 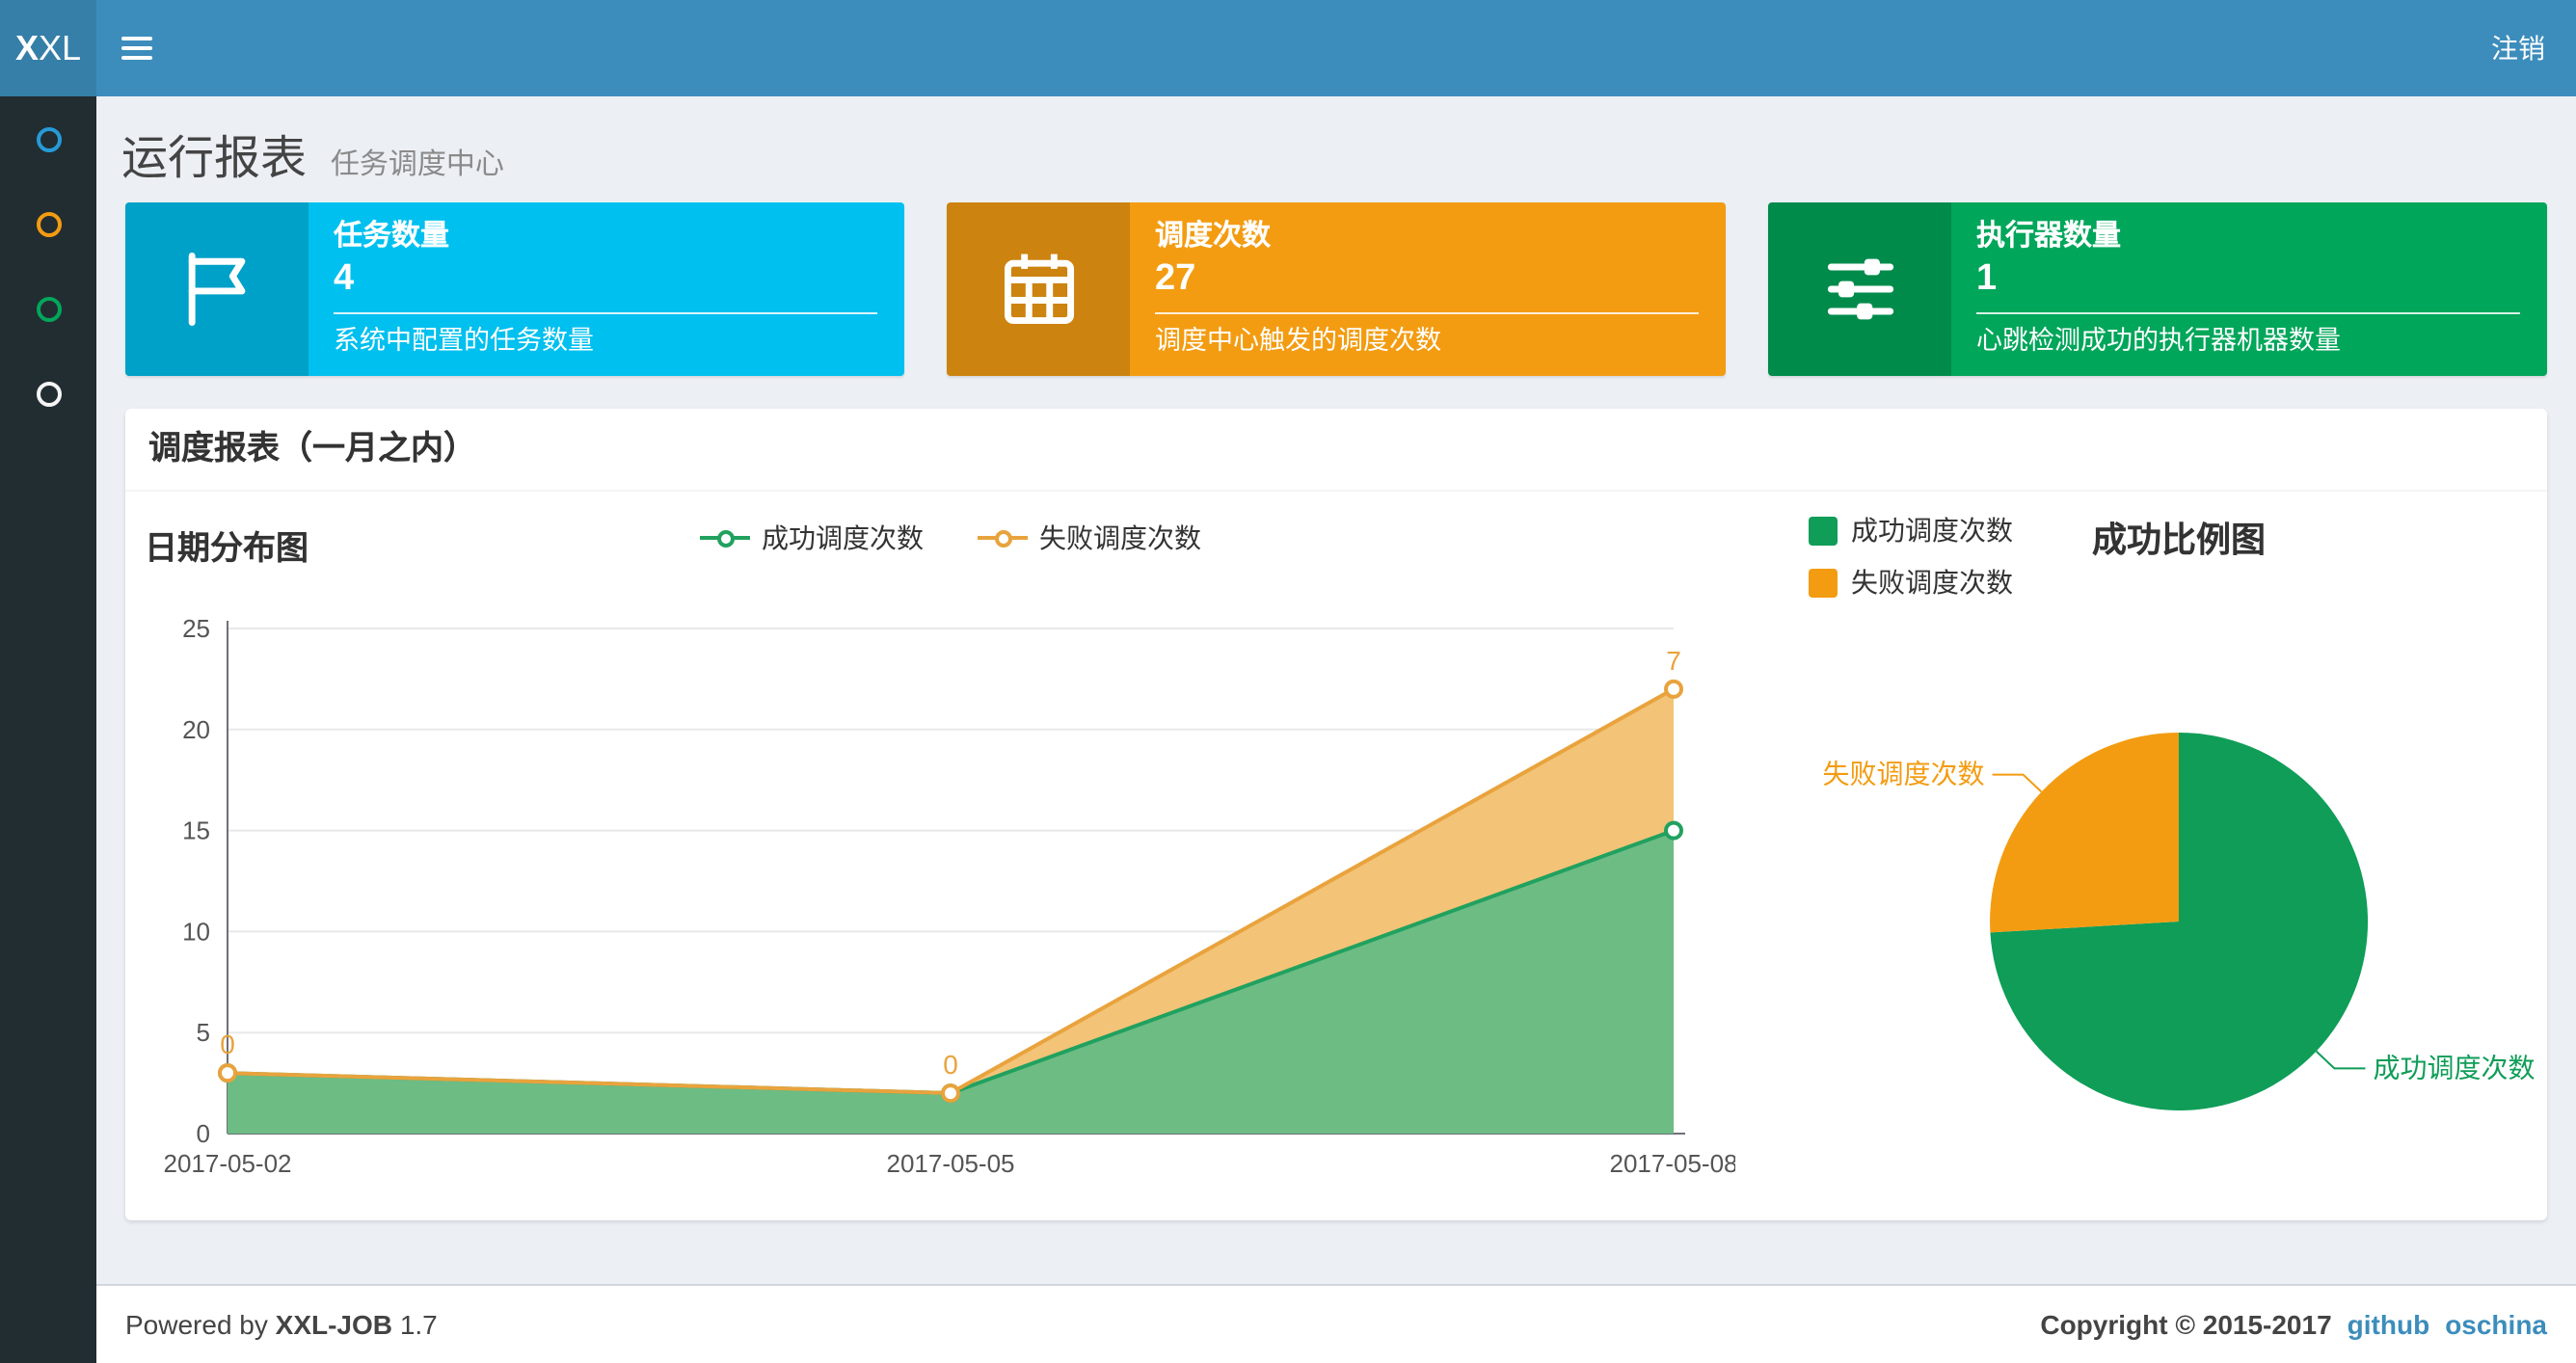 What do you see at coordinates (196, 931) in the screenshot?
I see `y-tick-label: 10` at bounding box center [196, 931].